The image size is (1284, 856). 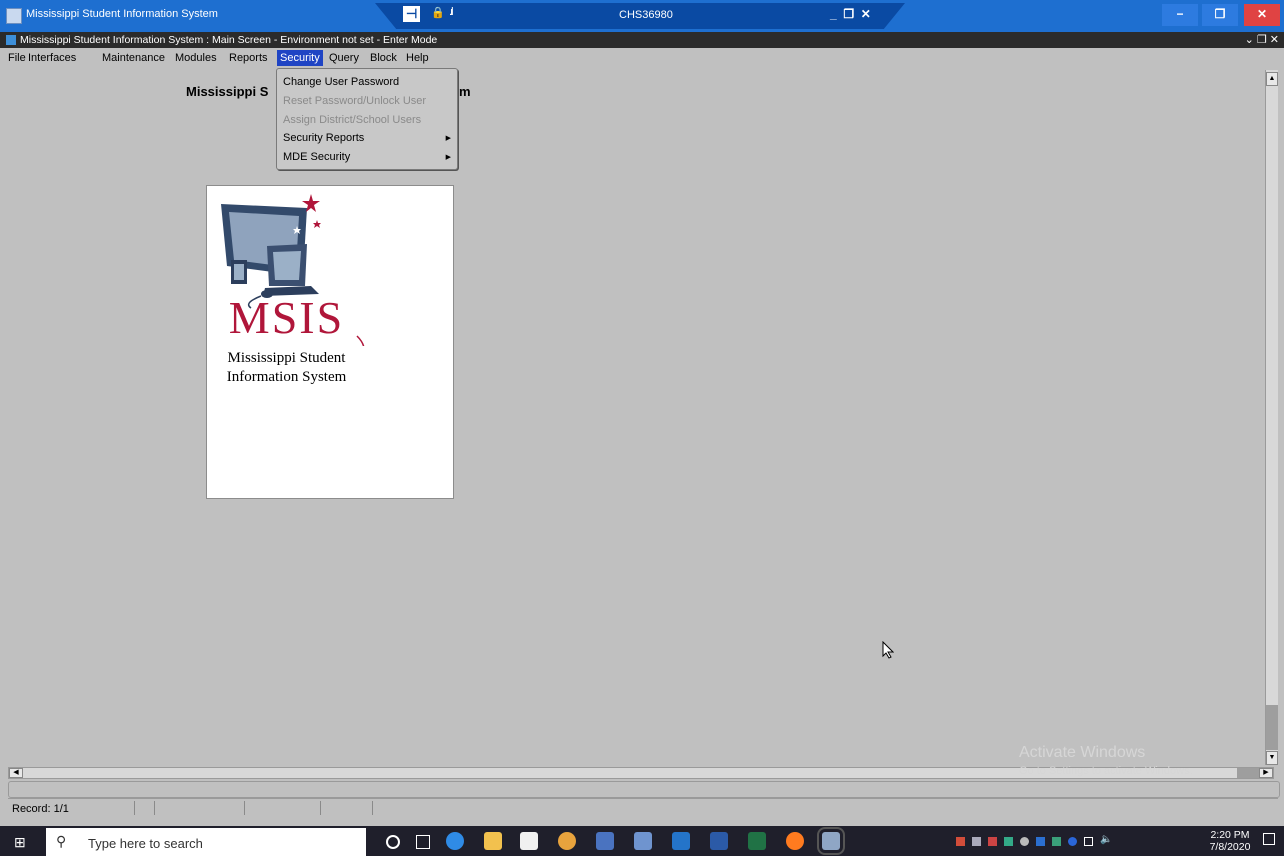 What do you see at coordinates (795, 841) in the screenshot?
I see `firefox-icon` at bounding box center [795, 841].